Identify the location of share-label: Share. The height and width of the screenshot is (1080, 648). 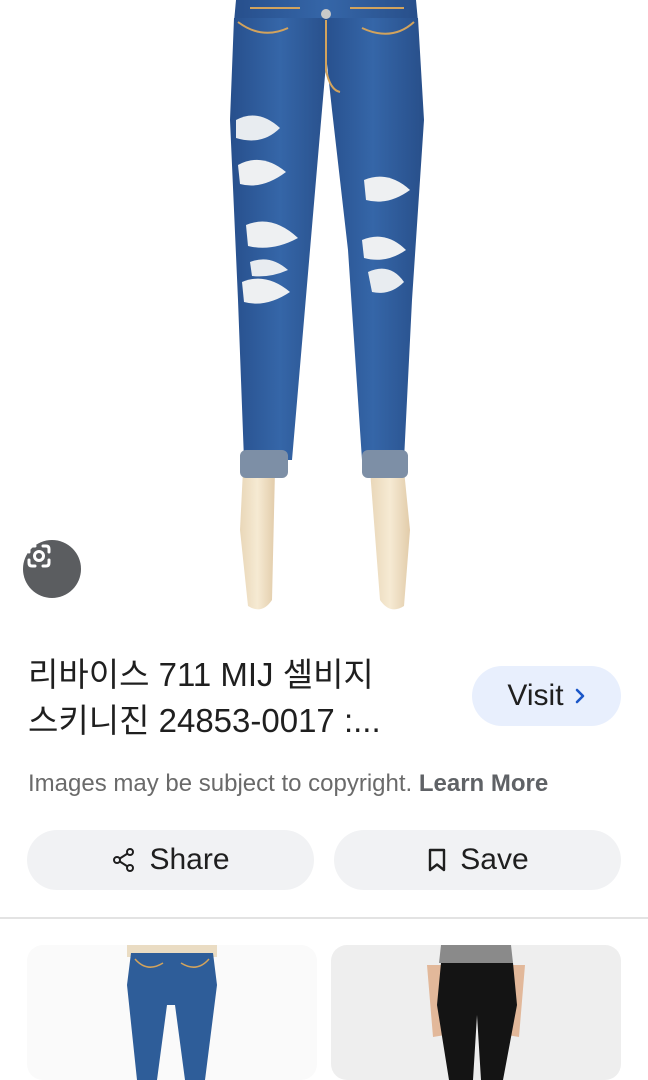
(189, 859).